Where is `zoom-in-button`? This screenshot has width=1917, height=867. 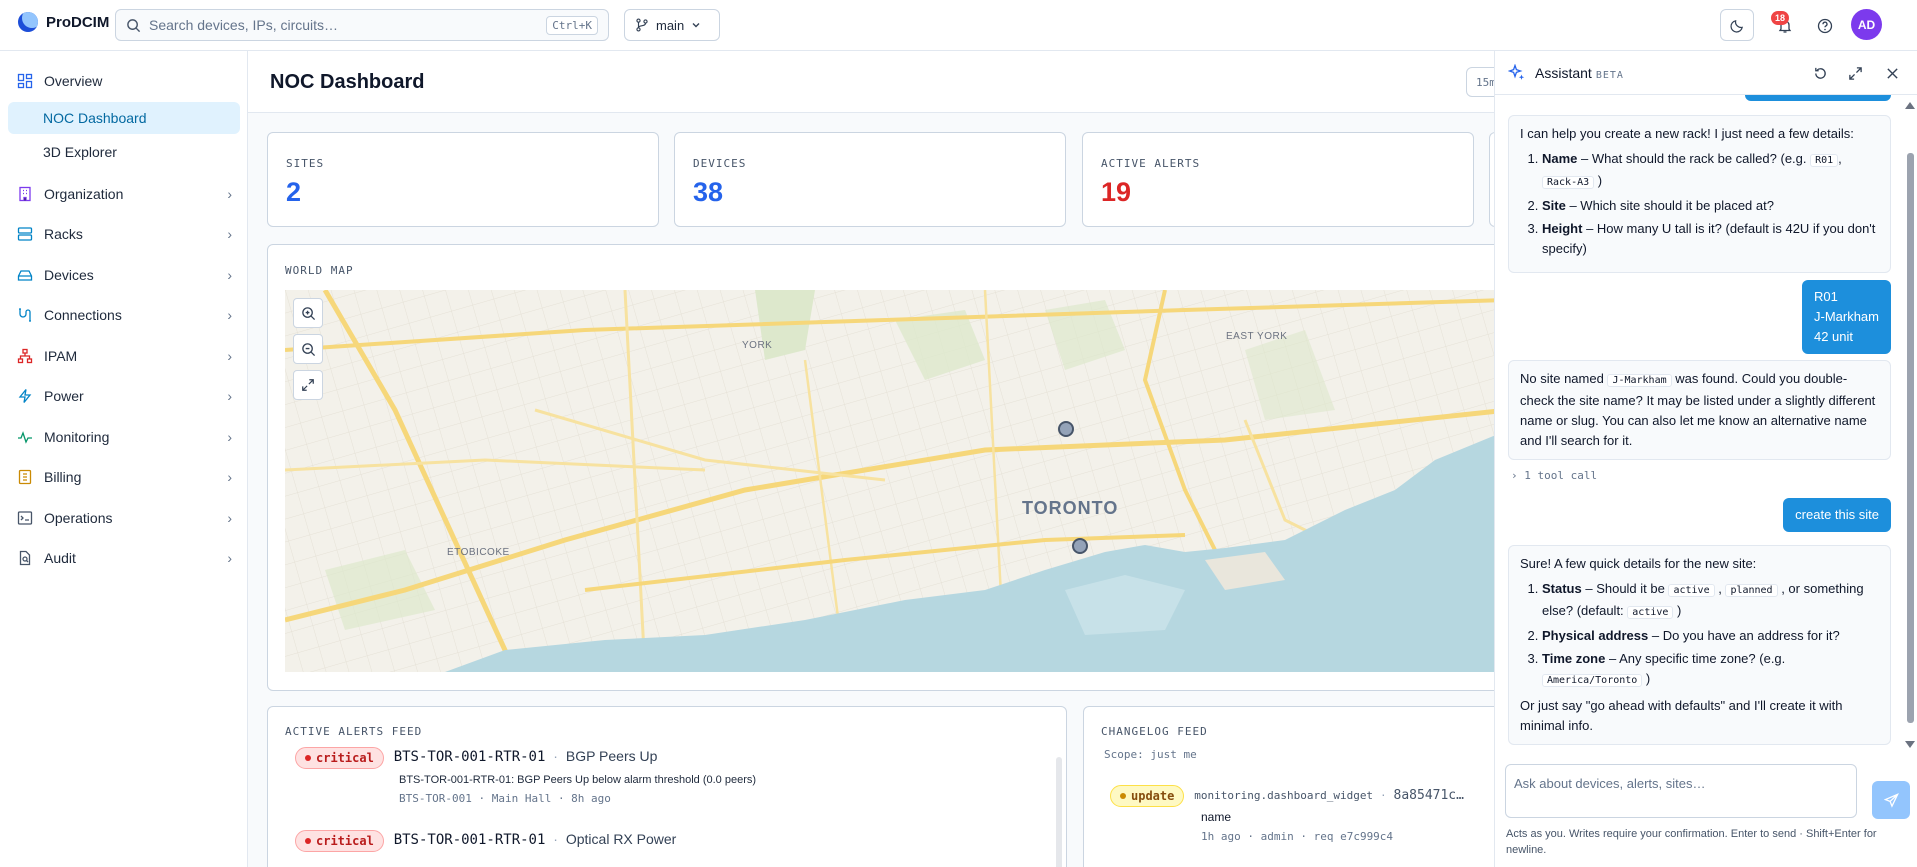 zoom-in-button is located at coordinates (308, 313).